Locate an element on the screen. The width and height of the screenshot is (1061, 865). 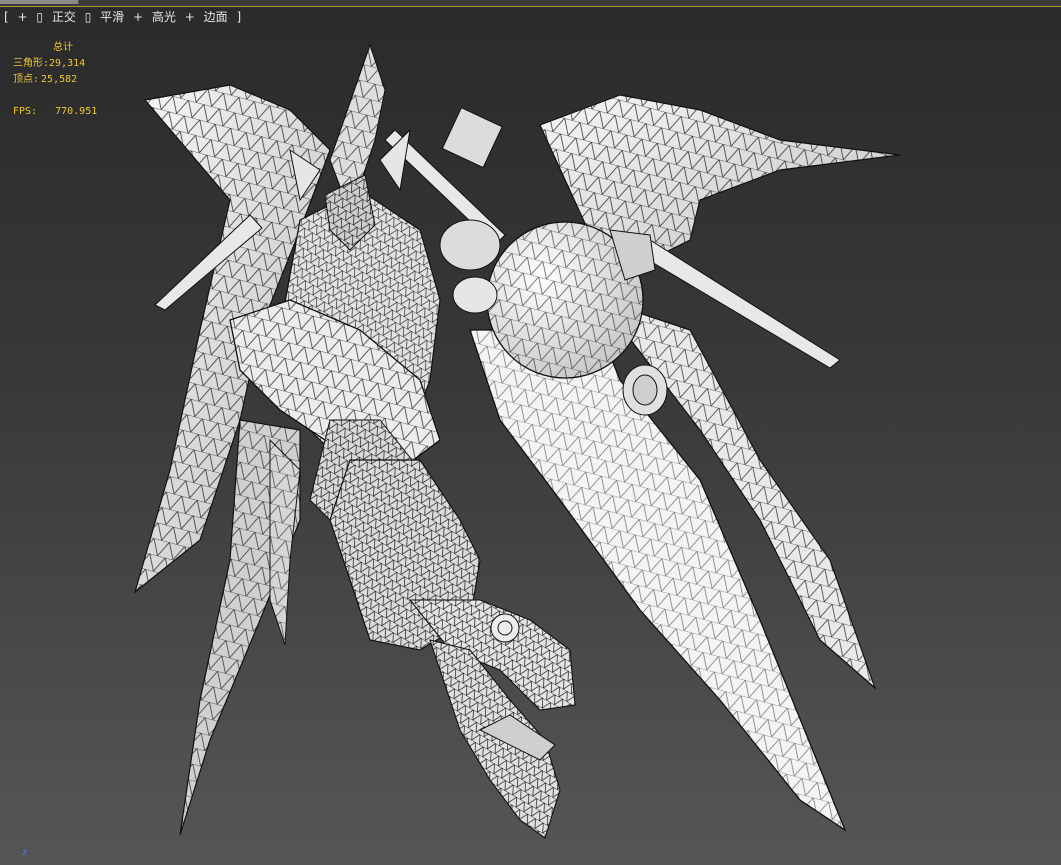
robot-legs is located at coordinates (452, 649).